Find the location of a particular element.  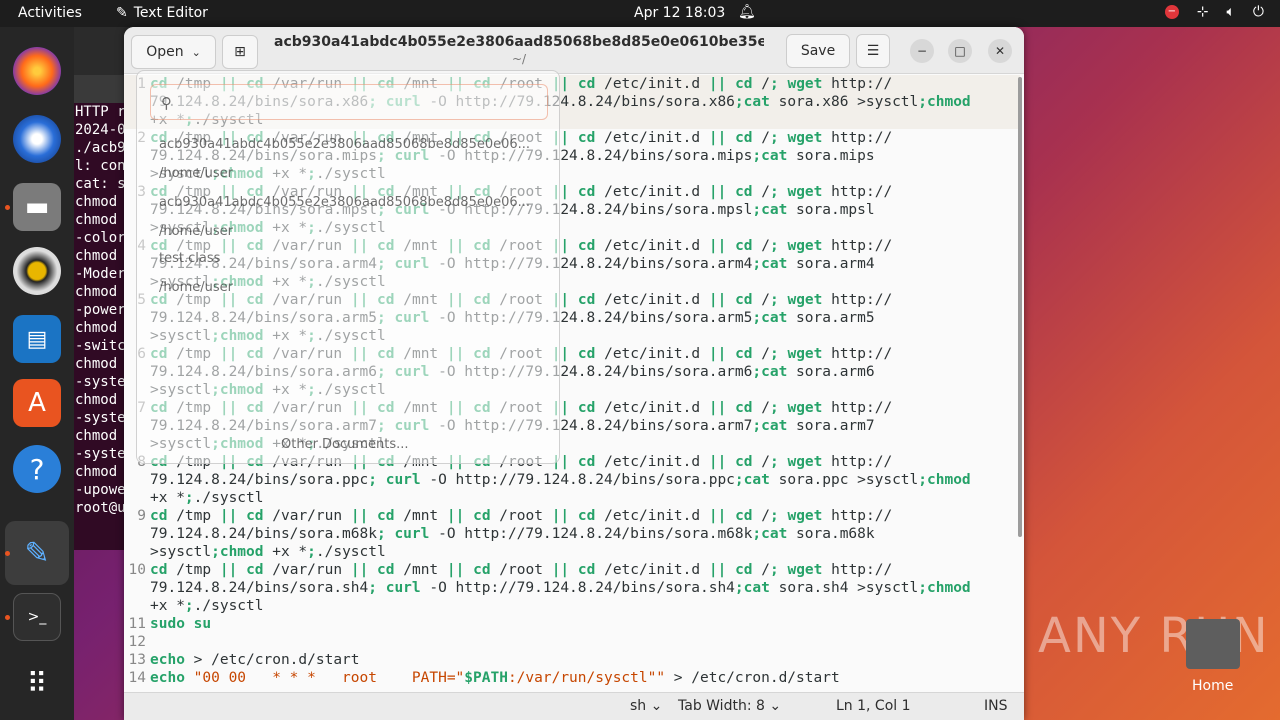

stop-recording-icon: − is located at coordinates (1171, 12).